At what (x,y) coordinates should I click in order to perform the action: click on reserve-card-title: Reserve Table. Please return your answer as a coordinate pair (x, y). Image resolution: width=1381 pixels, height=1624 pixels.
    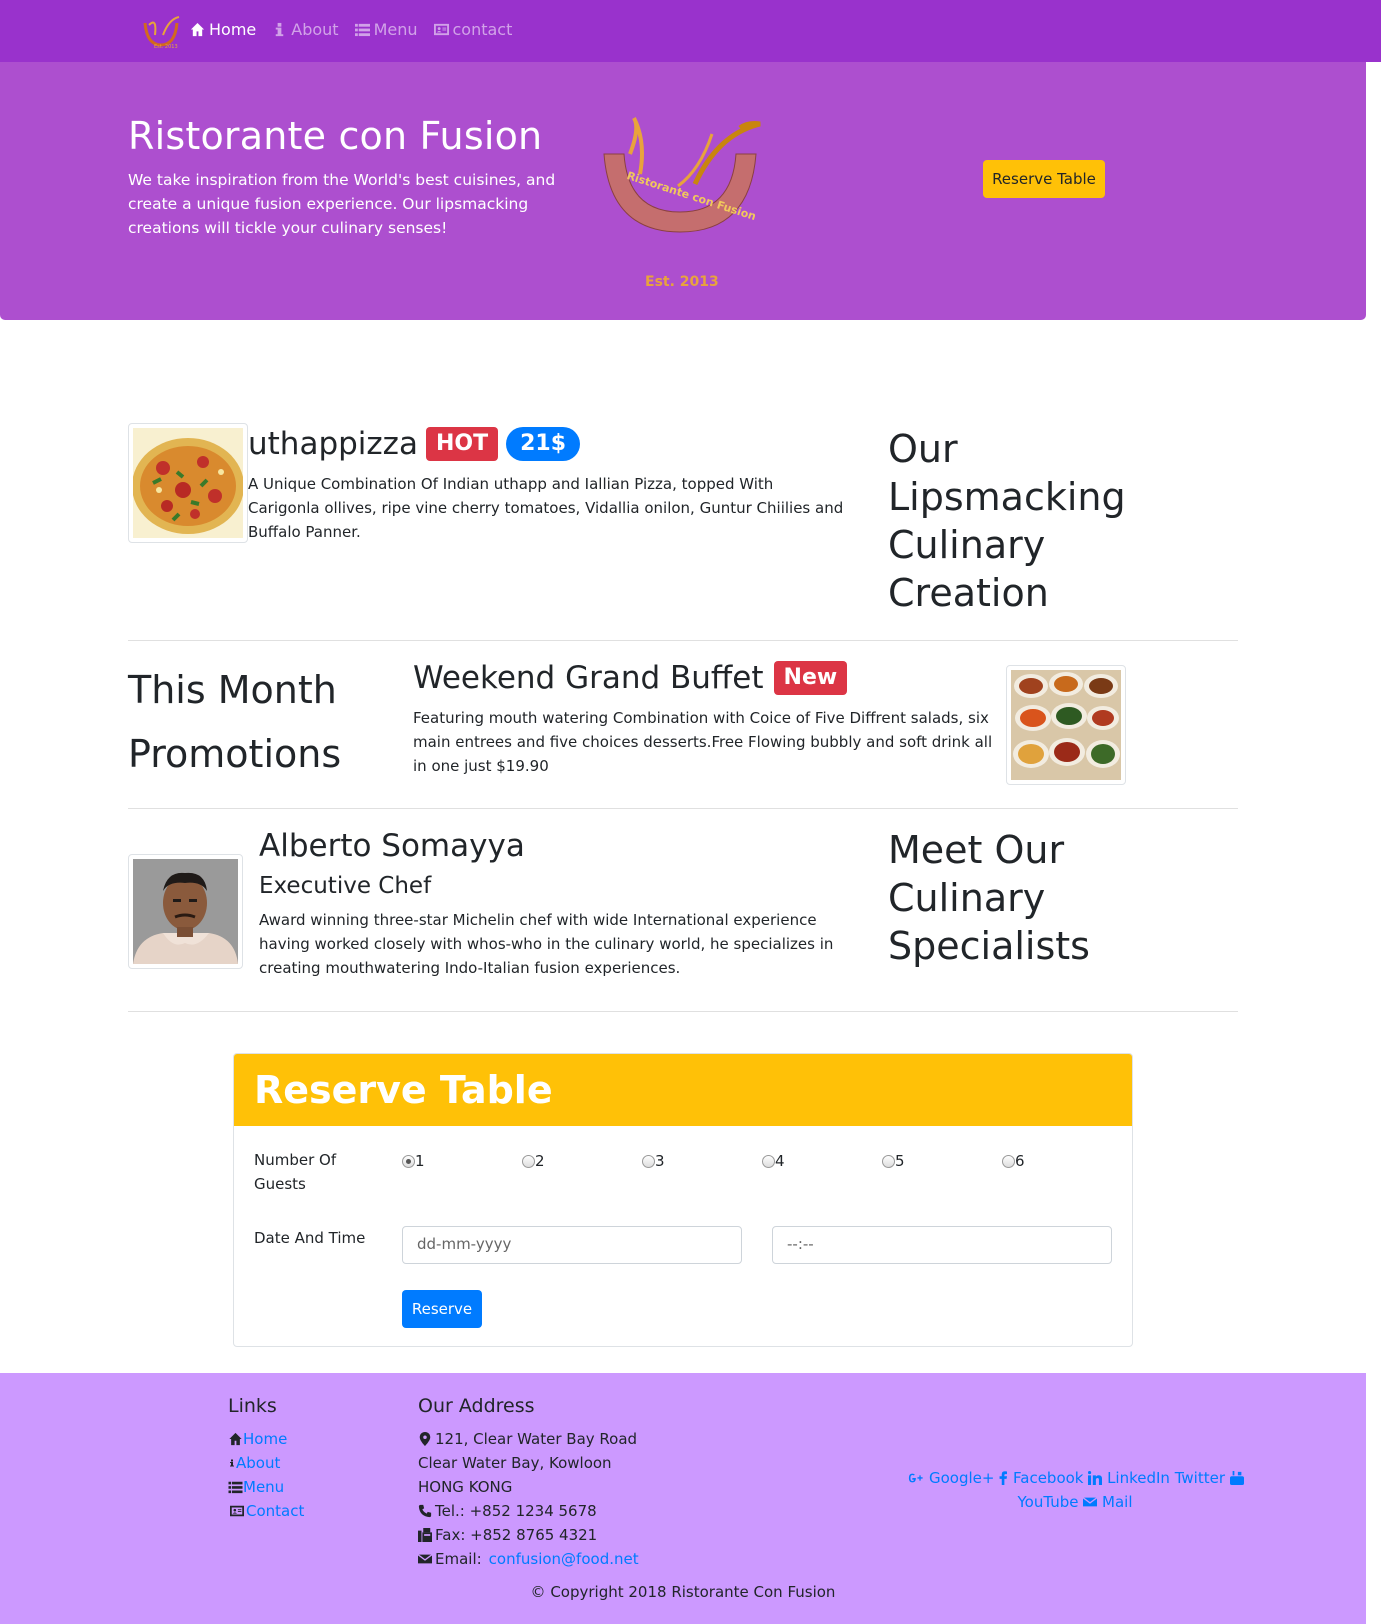
    Looking at the image, I should click on (403, 1090).